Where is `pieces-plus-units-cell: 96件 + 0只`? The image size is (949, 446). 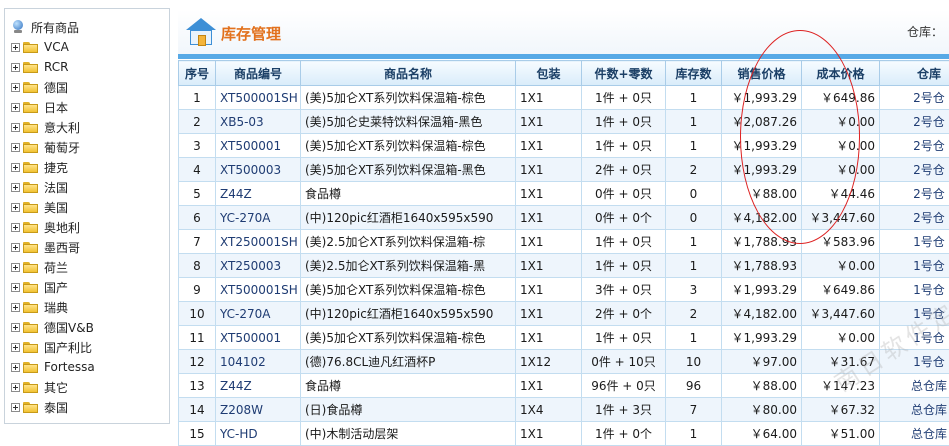 pieces-plus-units-cell: 96件 + 0只 is located at coordinates (623, 385).